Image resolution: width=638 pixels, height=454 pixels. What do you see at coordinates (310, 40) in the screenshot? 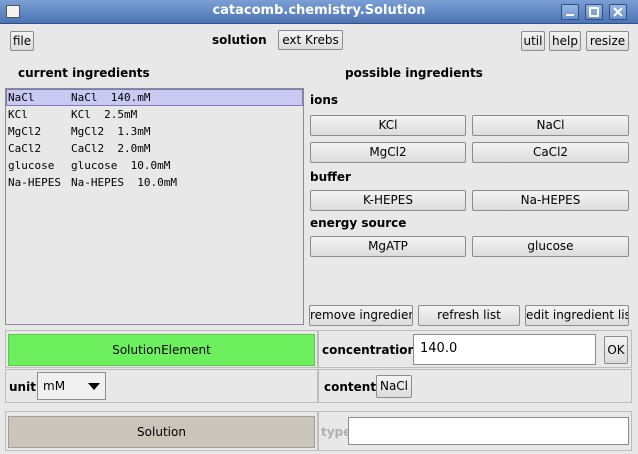
I see `solution-select-button: ext Krebs` at bounding box center [310, 40].